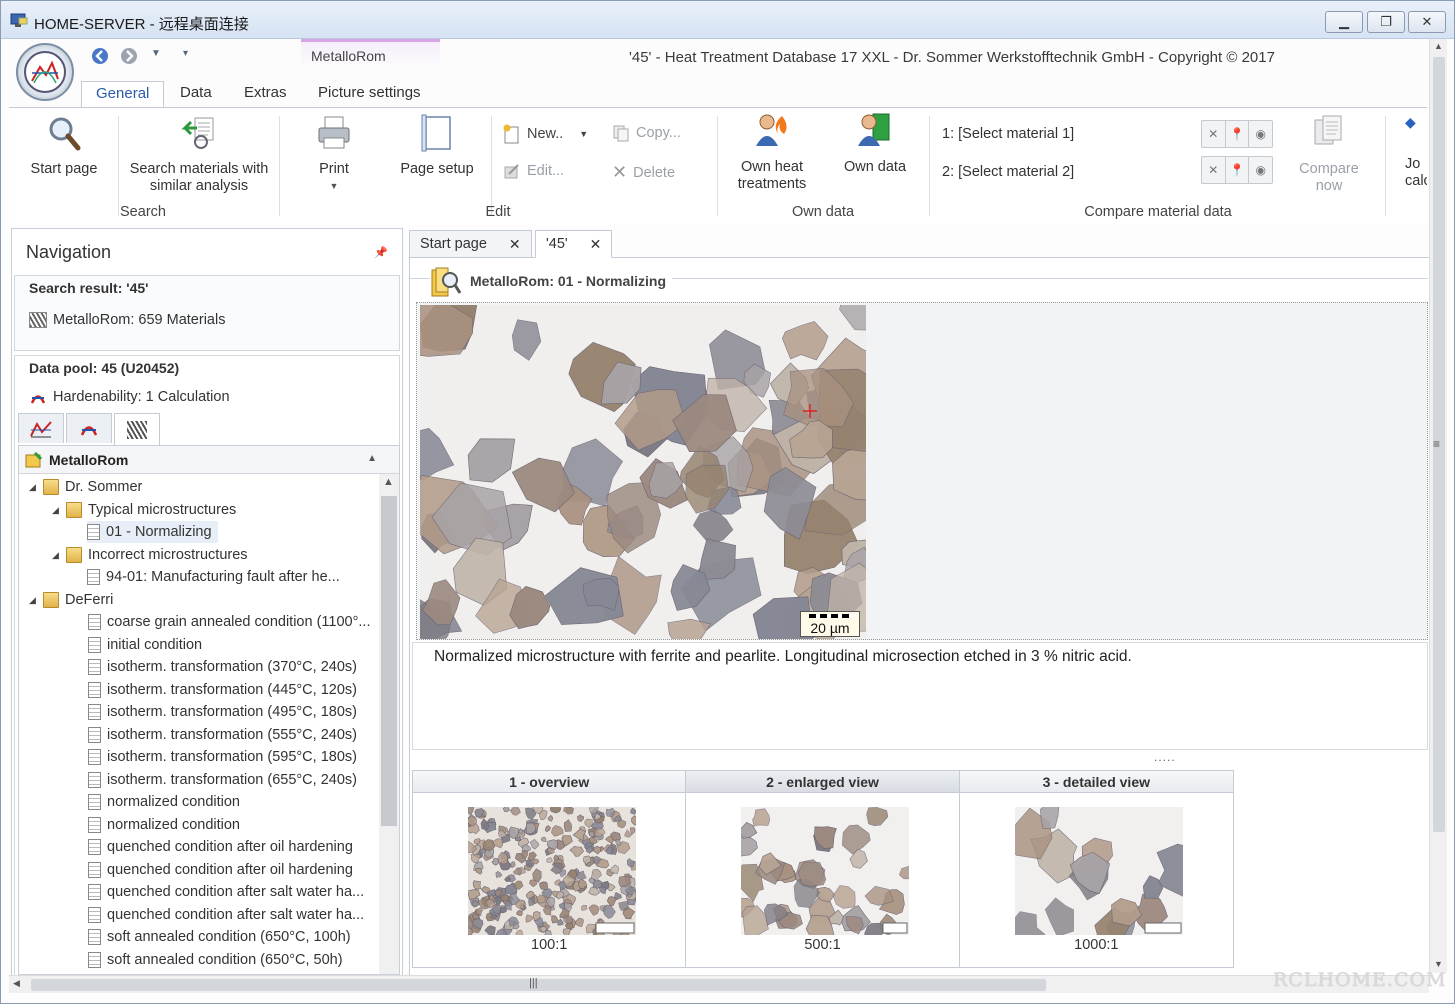  I want to click on horizontal-scroll-thumb, so click(538, 985).